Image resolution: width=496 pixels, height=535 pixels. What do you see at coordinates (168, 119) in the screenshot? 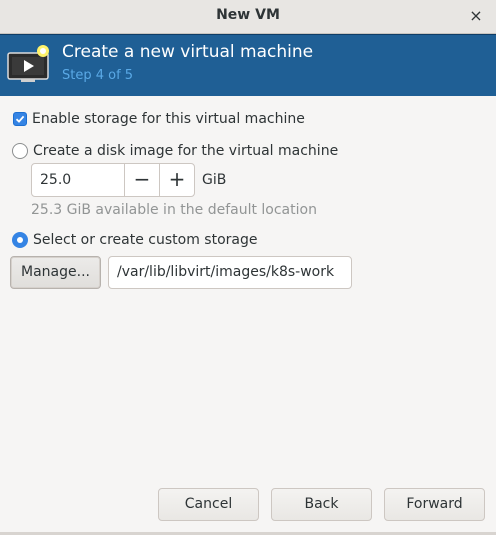
I see `enable-storage-label: Enable storage for this virtual machine` at bounding box center [168, 119].